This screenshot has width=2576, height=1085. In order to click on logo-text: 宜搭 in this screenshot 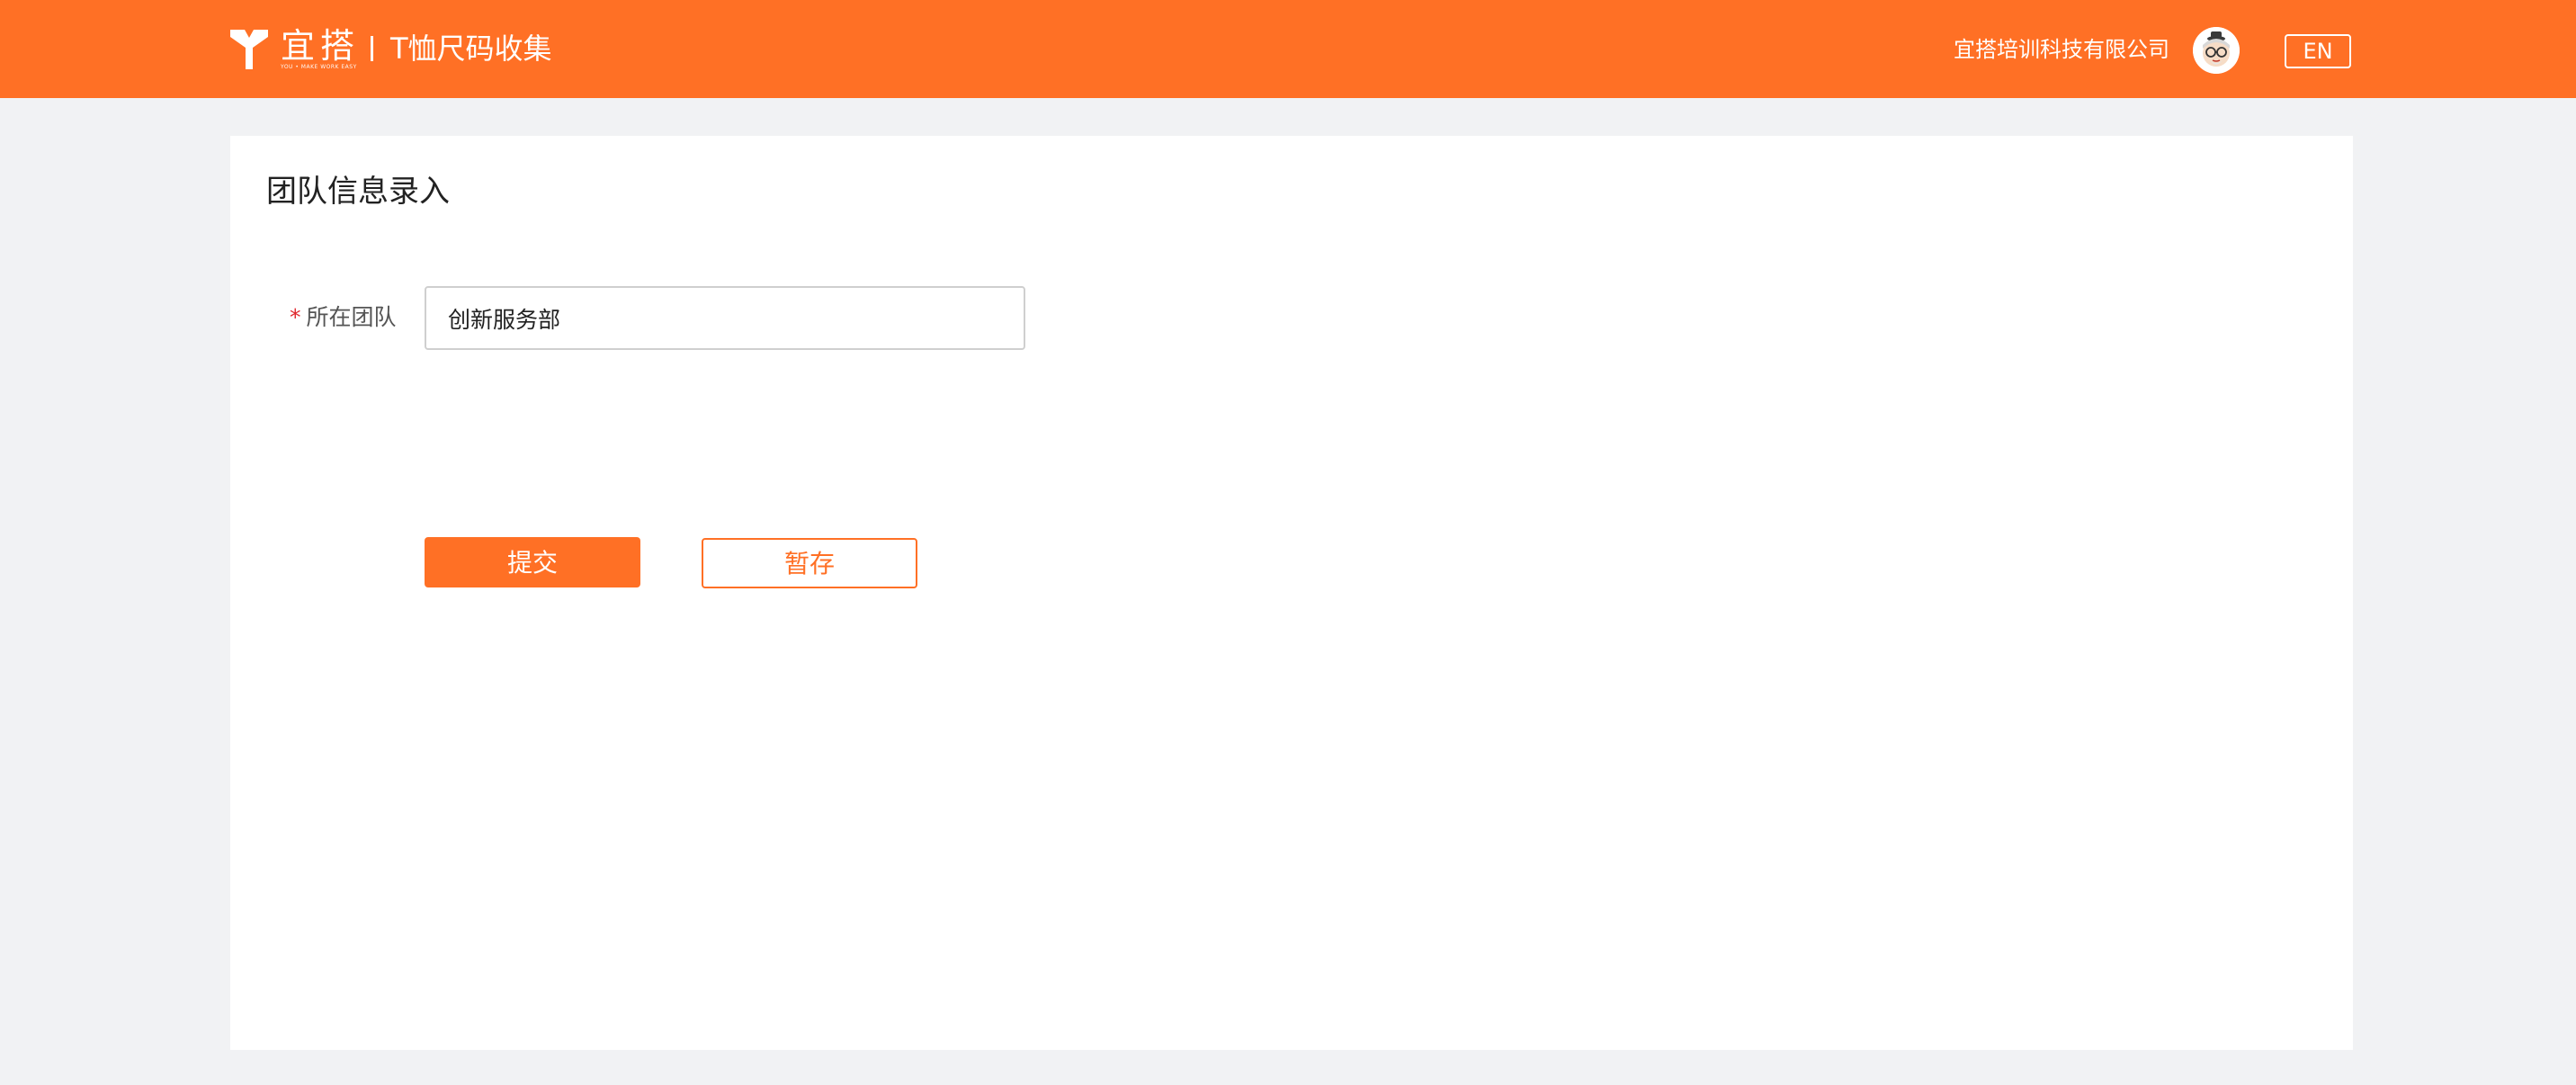, I will do `click(321, 46)`.